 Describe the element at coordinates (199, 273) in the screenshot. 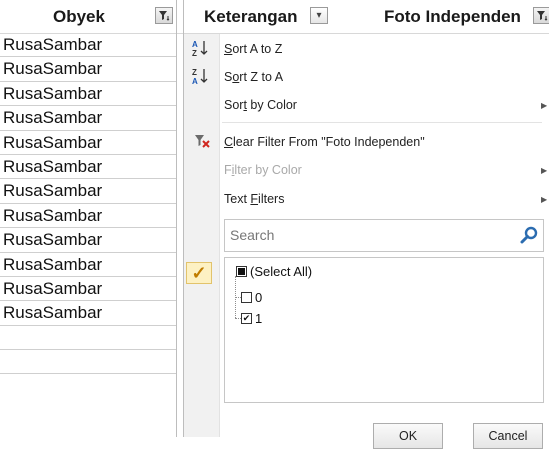

I see `filter-applied-check-icon: ✓` at that location.